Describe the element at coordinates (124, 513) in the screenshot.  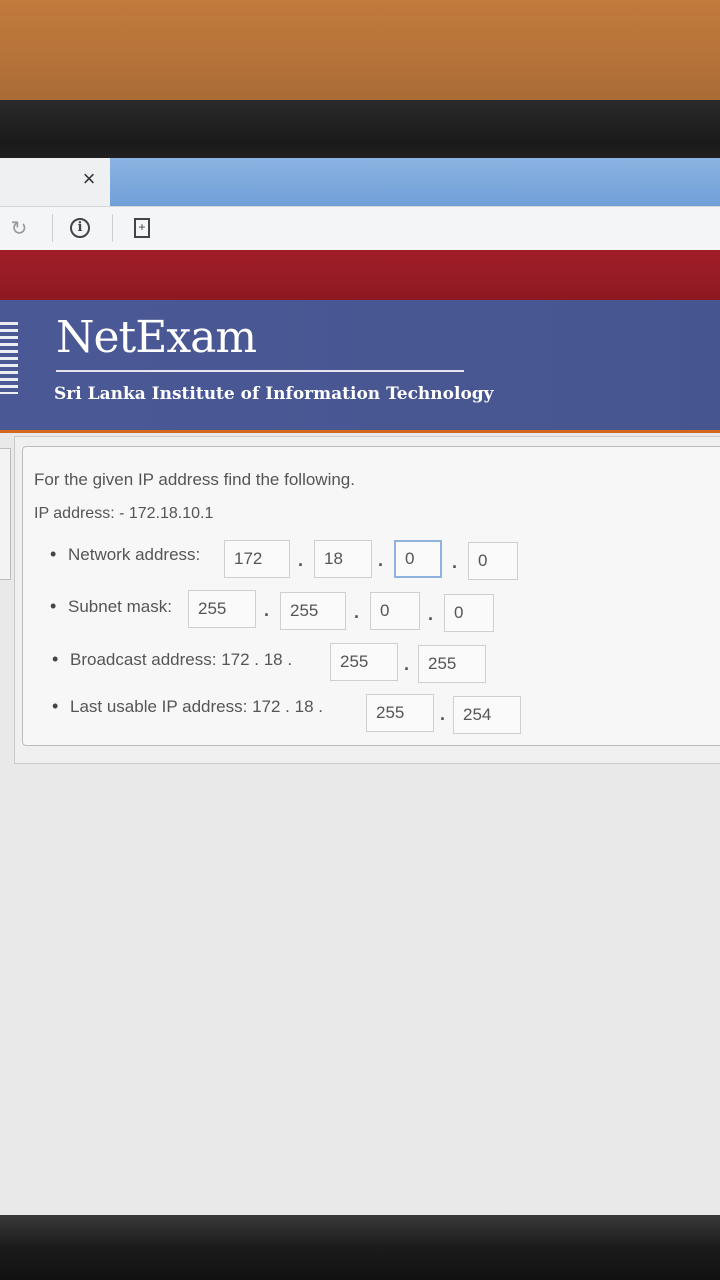
I see `ip-address-line: IP address: - 172.18.10.1` at that location.